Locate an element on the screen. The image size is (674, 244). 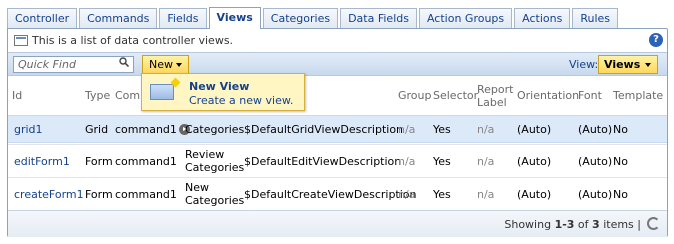
pager-total: 3 is located at coordinates (596, 224).